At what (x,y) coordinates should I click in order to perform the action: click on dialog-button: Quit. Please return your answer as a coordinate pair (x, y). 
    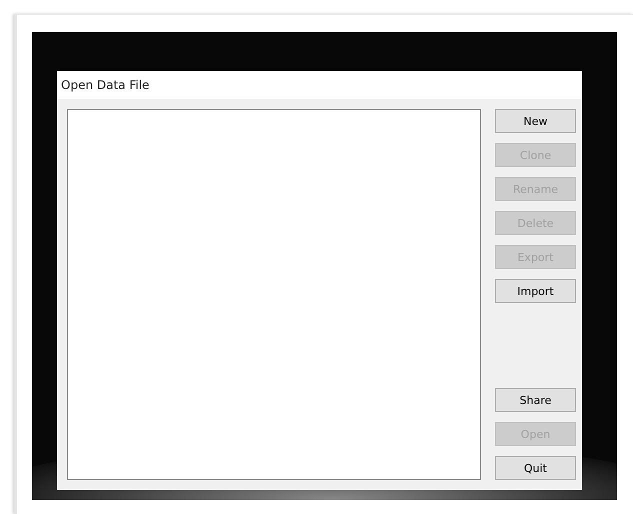
    Looking at the image, I should click on (535, 468).